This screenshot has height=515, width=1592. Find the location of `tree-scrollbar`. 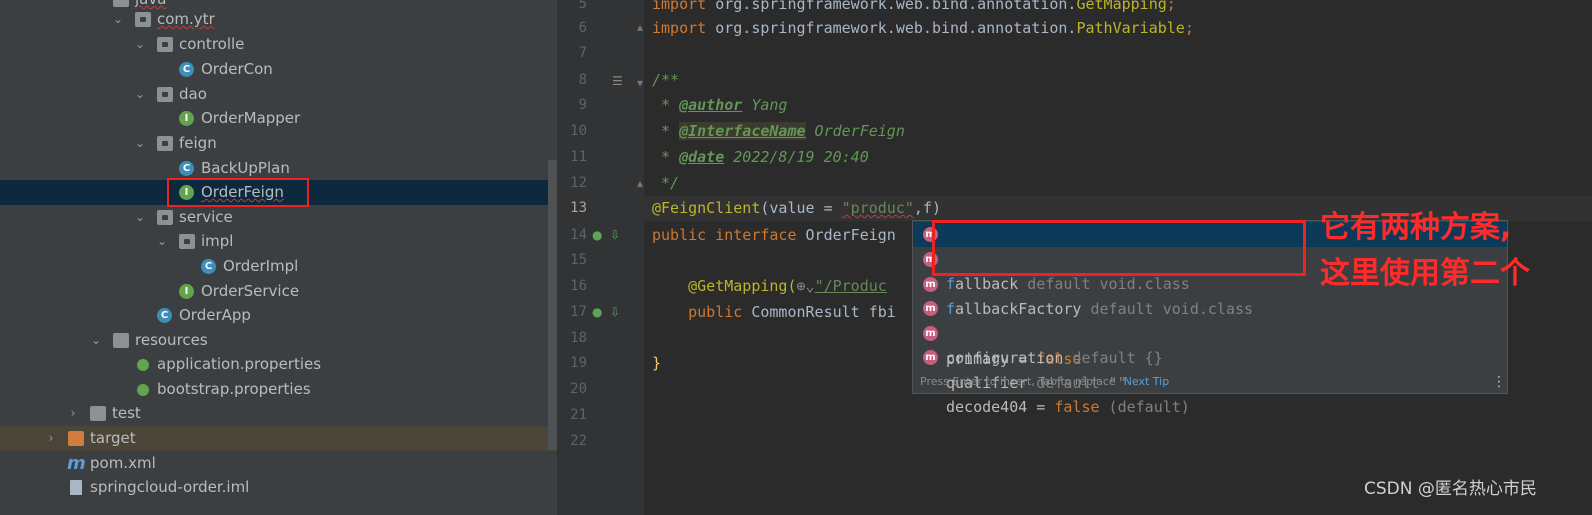

tree-scrollbar is located at coordinates (552, 305).